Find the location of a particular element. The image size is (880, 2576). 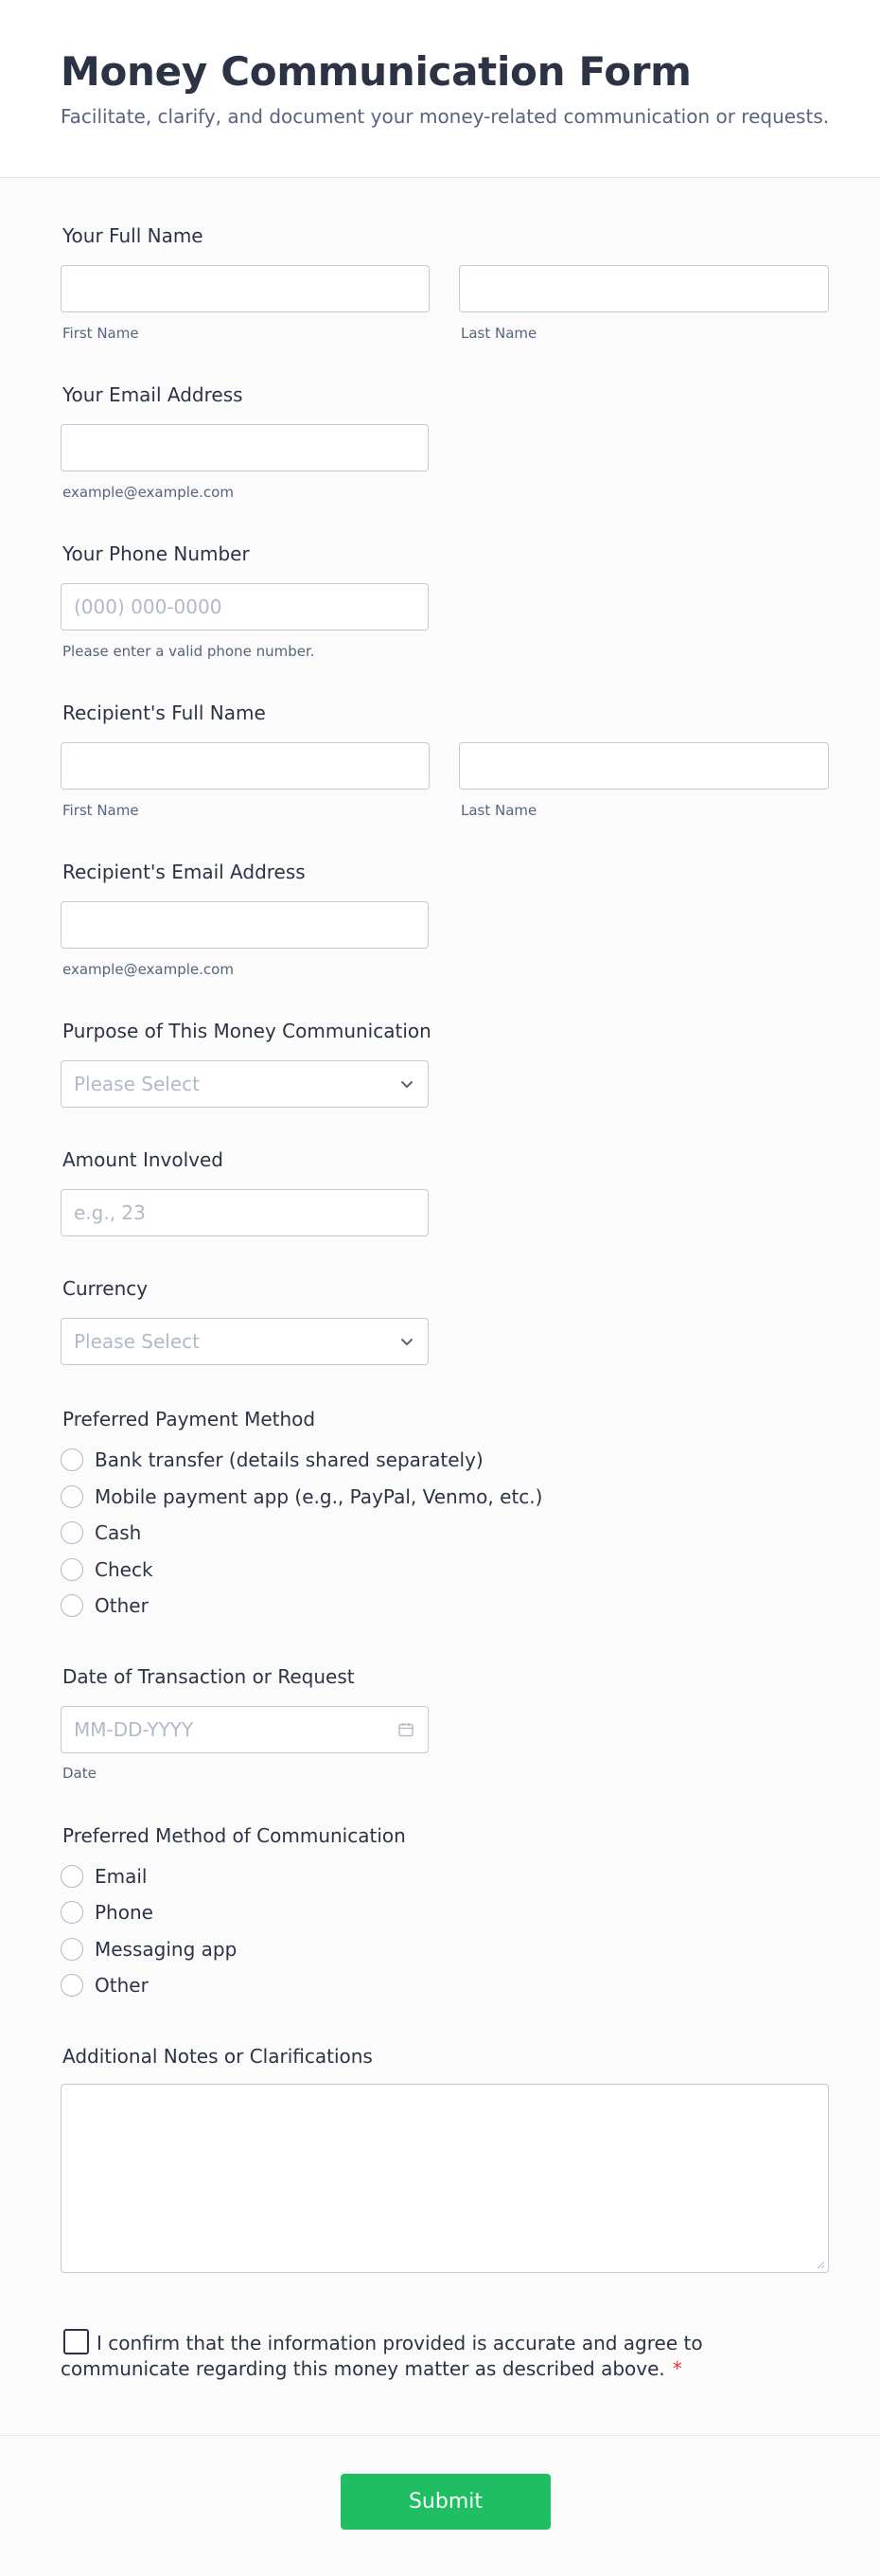

date-placeholder: MM-DD-YYYY is located at coordinates (134, 1730).